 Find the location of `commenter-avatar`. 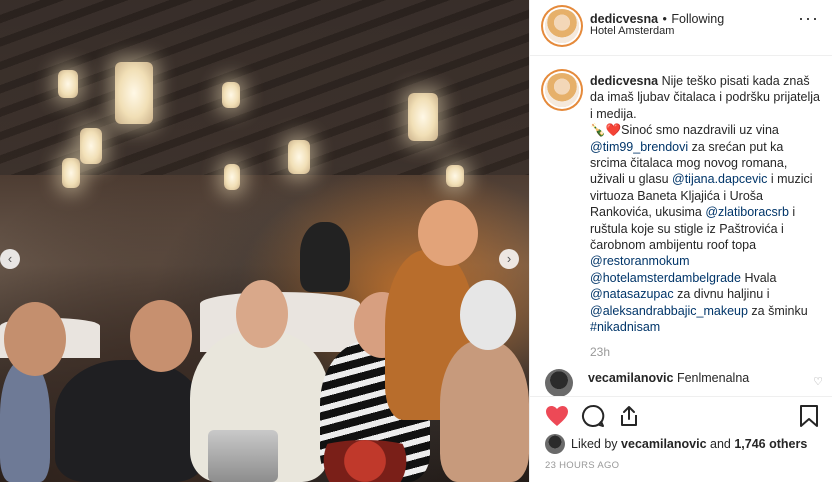

commenter-avatar is located at coordinates (559, 383).